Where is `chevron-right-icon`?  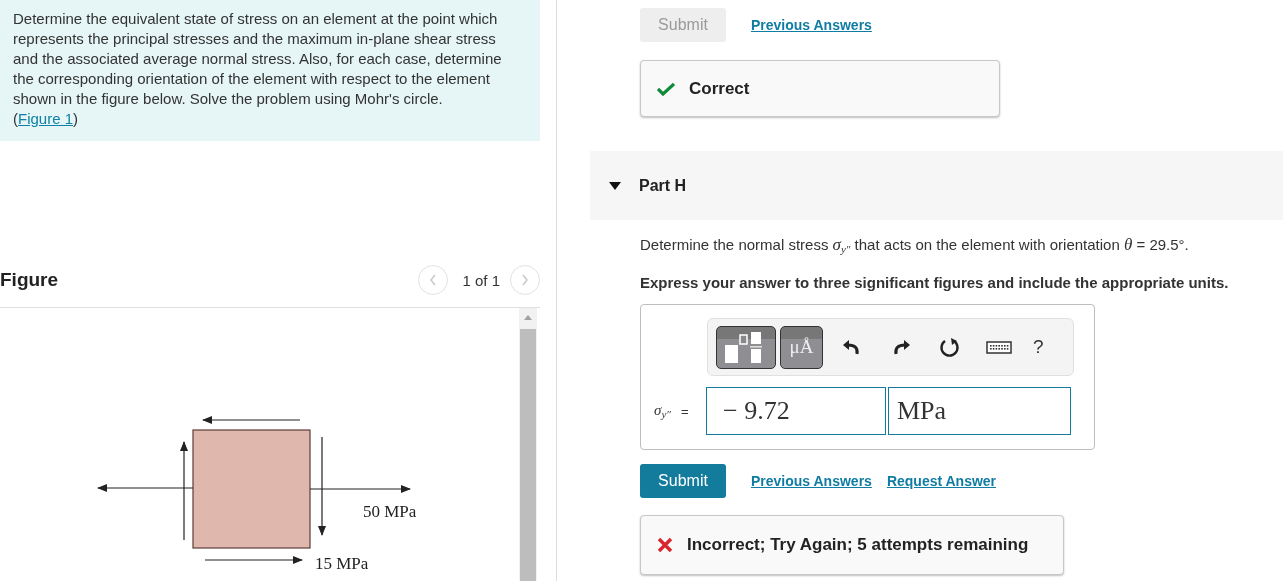 chevron-right-icon is located at coordinates (525, 280).